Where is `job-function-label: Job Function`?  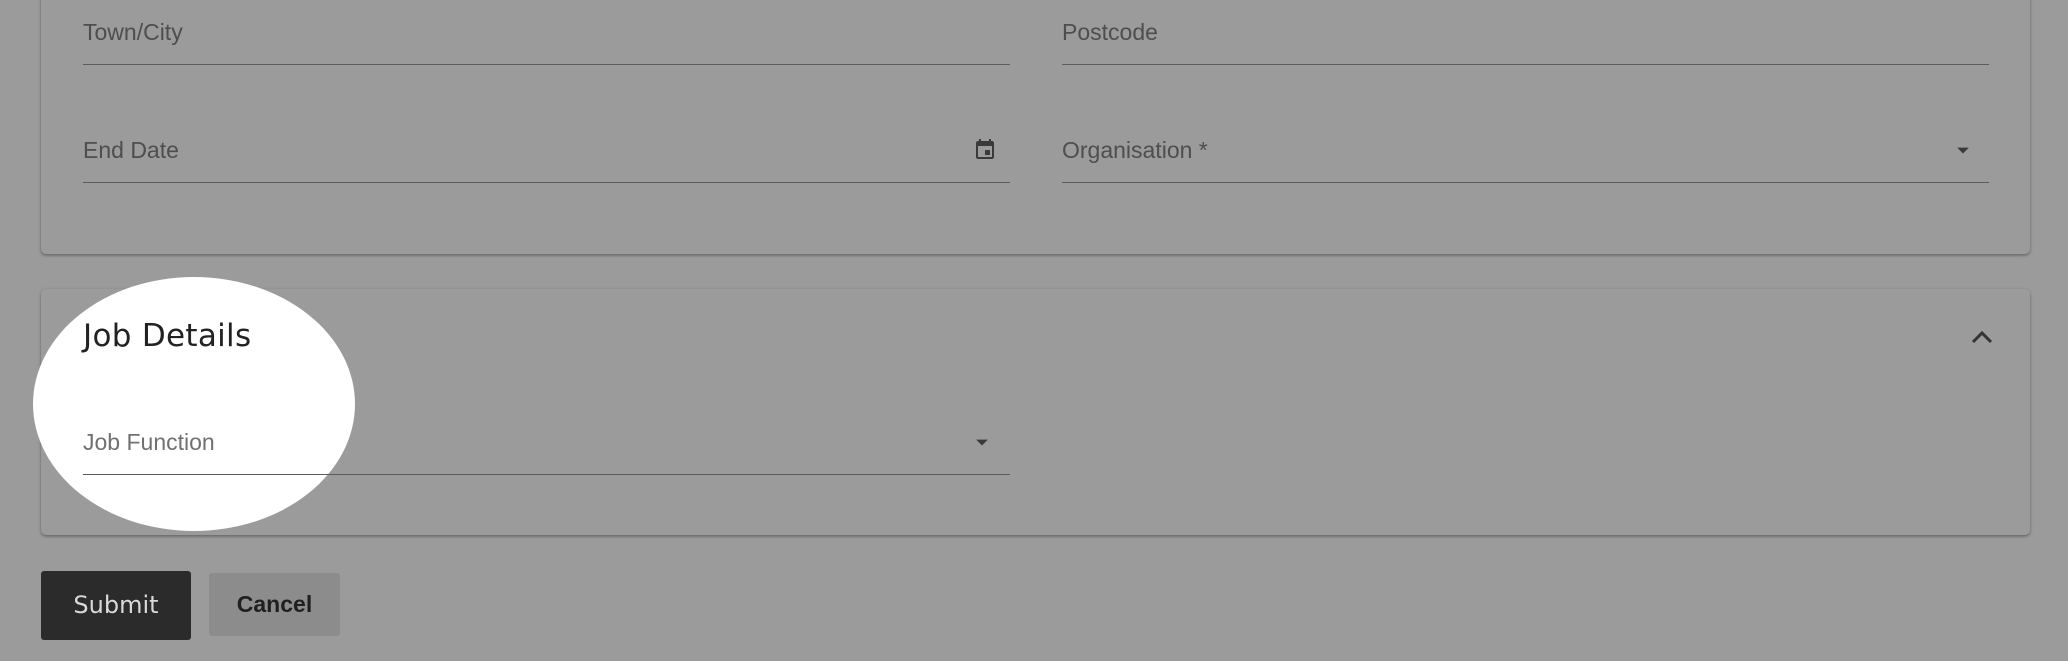
job-function-label: Job Function is located at coordinates (149, 442).